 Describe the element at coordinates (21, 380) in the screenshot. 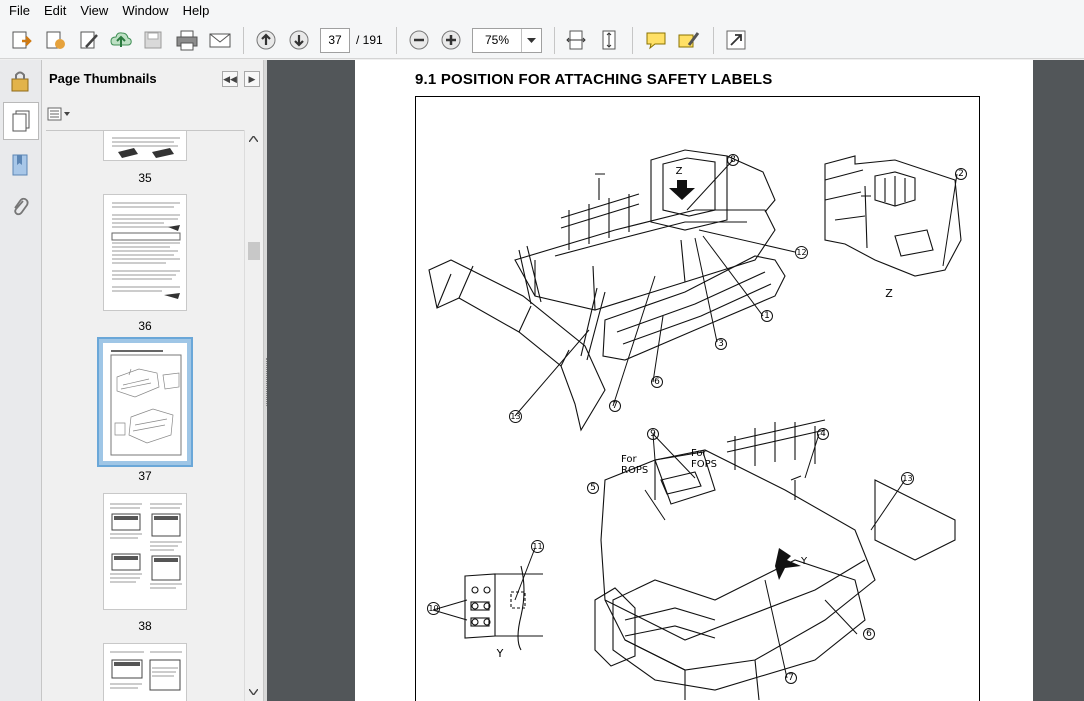

I see `navigation-rail` at that location.